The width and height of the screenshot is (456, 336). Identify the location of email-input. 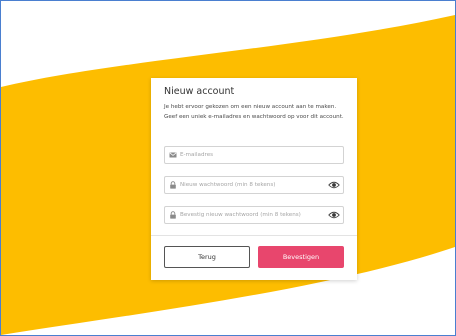
(249, 155).